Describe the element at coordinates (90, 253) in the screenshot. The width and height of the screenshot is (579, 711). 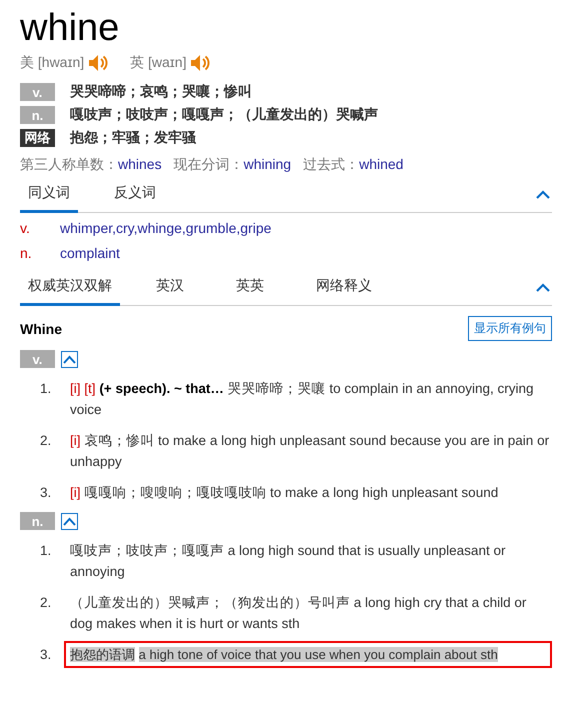
I see `synonym-link: complaint` at that location.